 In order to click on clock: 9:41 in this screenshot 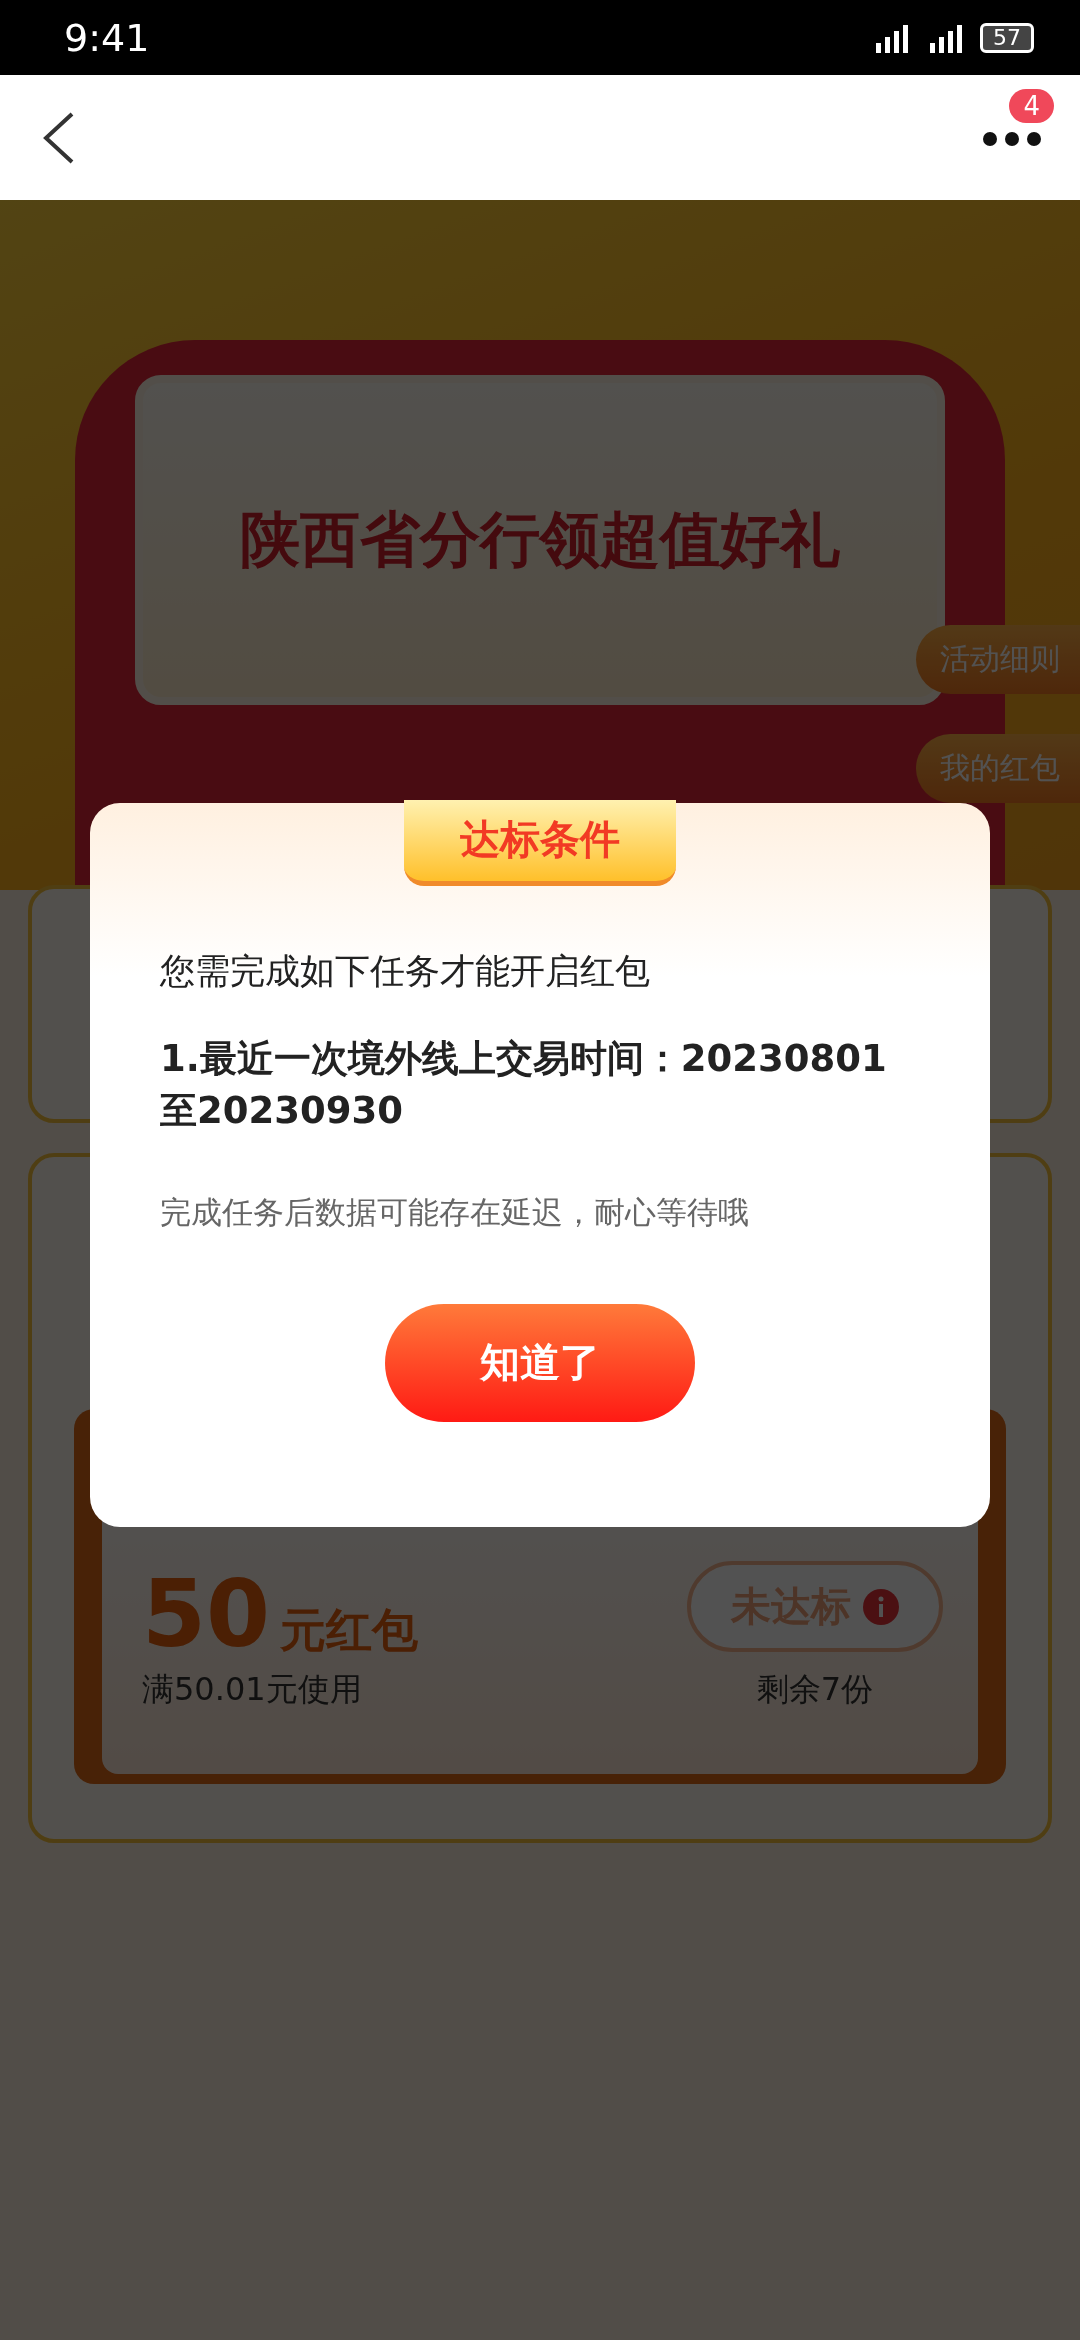, I will do `click(107, 37)`.